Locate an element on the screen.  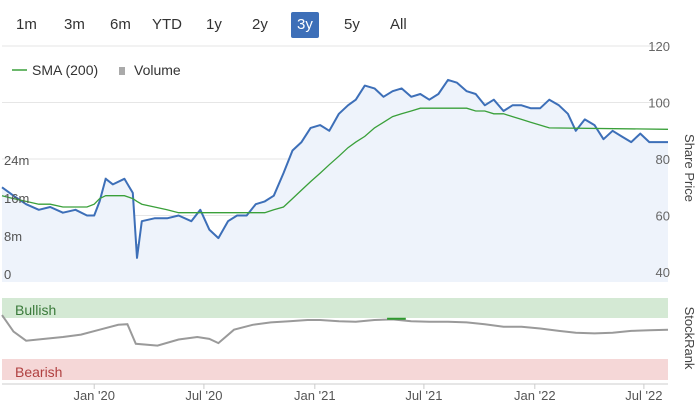
bearish-band is located at coordinates (335, 369).